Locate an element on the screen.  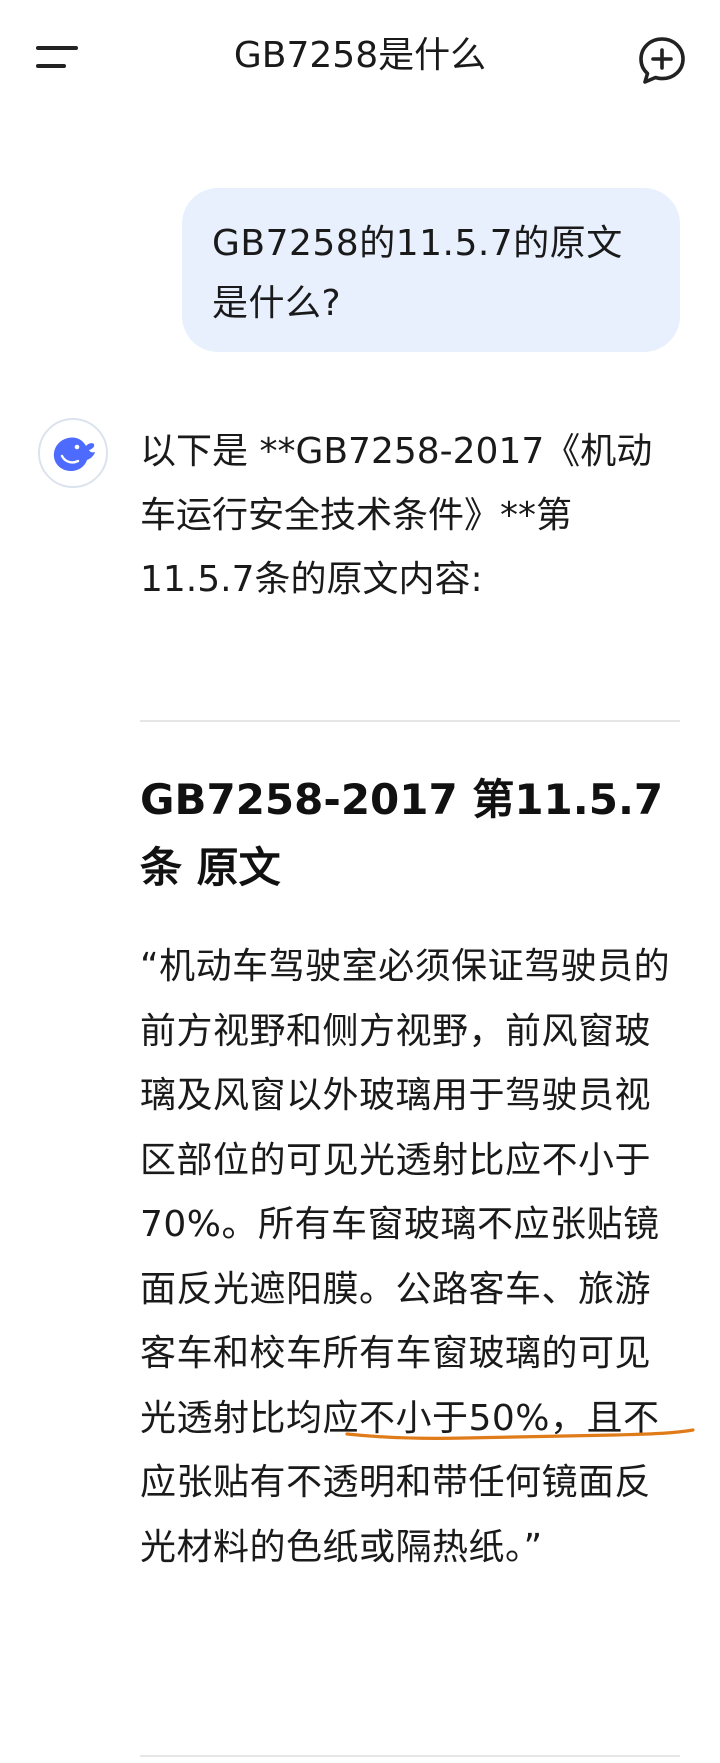
top-bar: GB7258是什么 is located at coordinates (360, 55).